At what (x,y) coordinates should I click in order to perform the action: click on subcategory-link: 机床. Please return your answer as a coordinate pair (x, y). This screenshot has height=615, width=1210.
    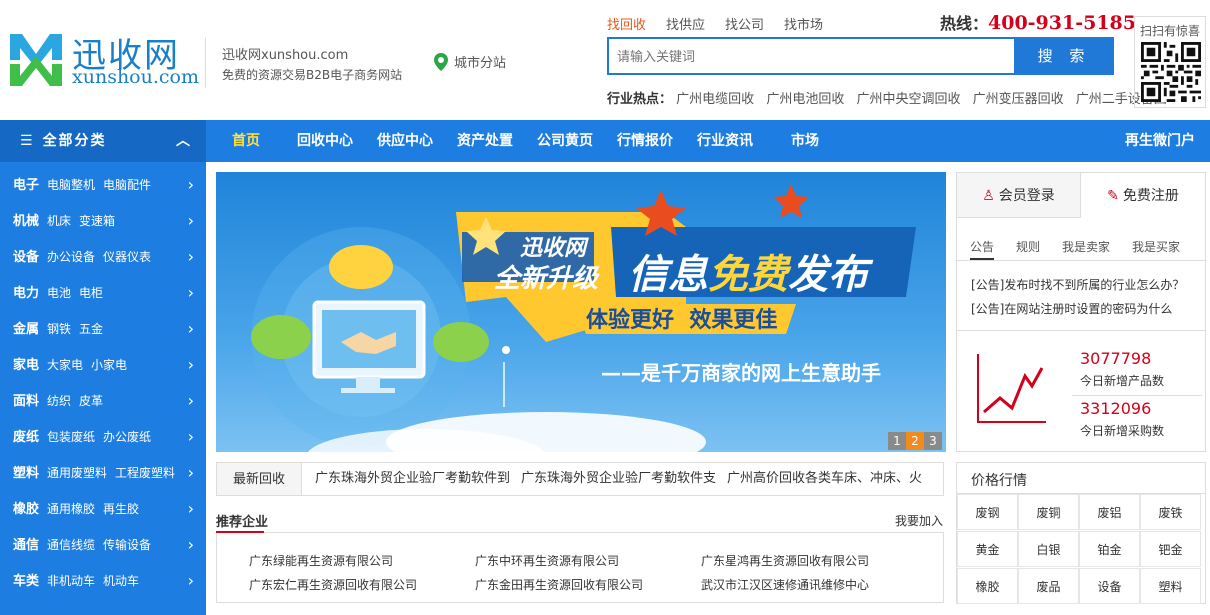
    Looking at the image, I should click on (59, 221).